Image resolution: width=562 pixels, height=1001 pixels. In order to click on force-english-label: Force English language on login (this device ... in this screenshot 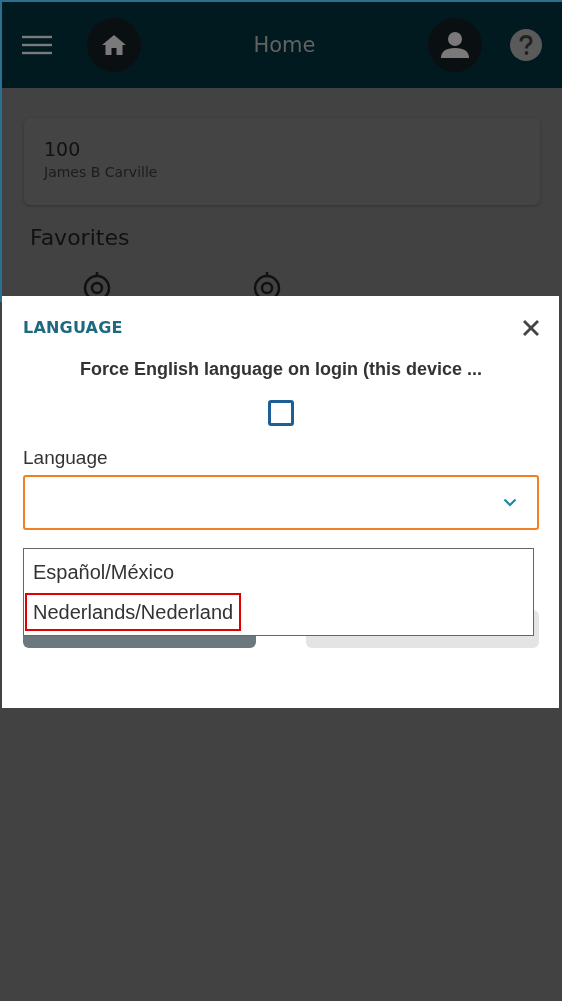, I will do `click(281, 369)`.